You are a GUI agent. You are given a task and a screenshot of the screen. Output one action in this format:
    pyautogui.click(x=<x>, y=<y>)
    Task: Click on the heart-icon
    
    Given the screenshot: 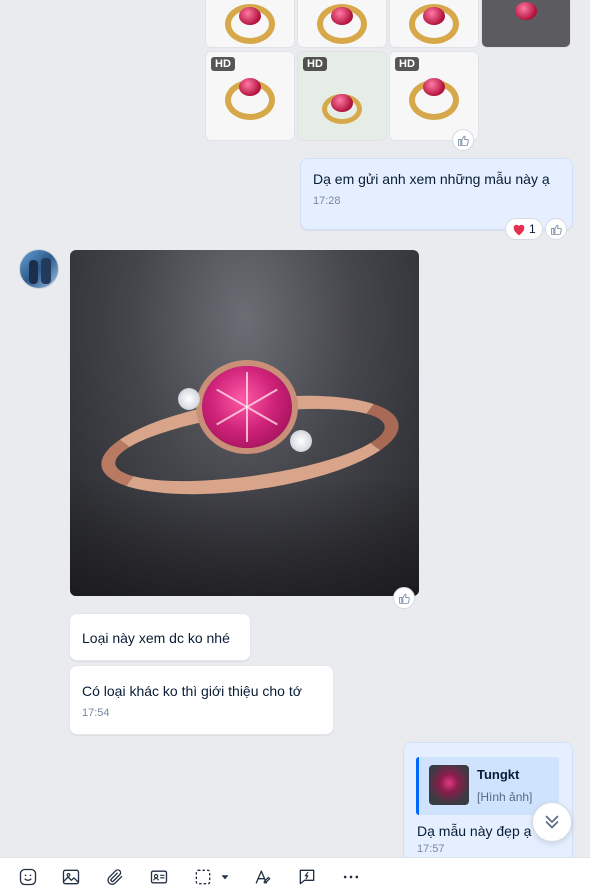 What is the action you would take?
    pyautogui.click(x=519, y=229)
    